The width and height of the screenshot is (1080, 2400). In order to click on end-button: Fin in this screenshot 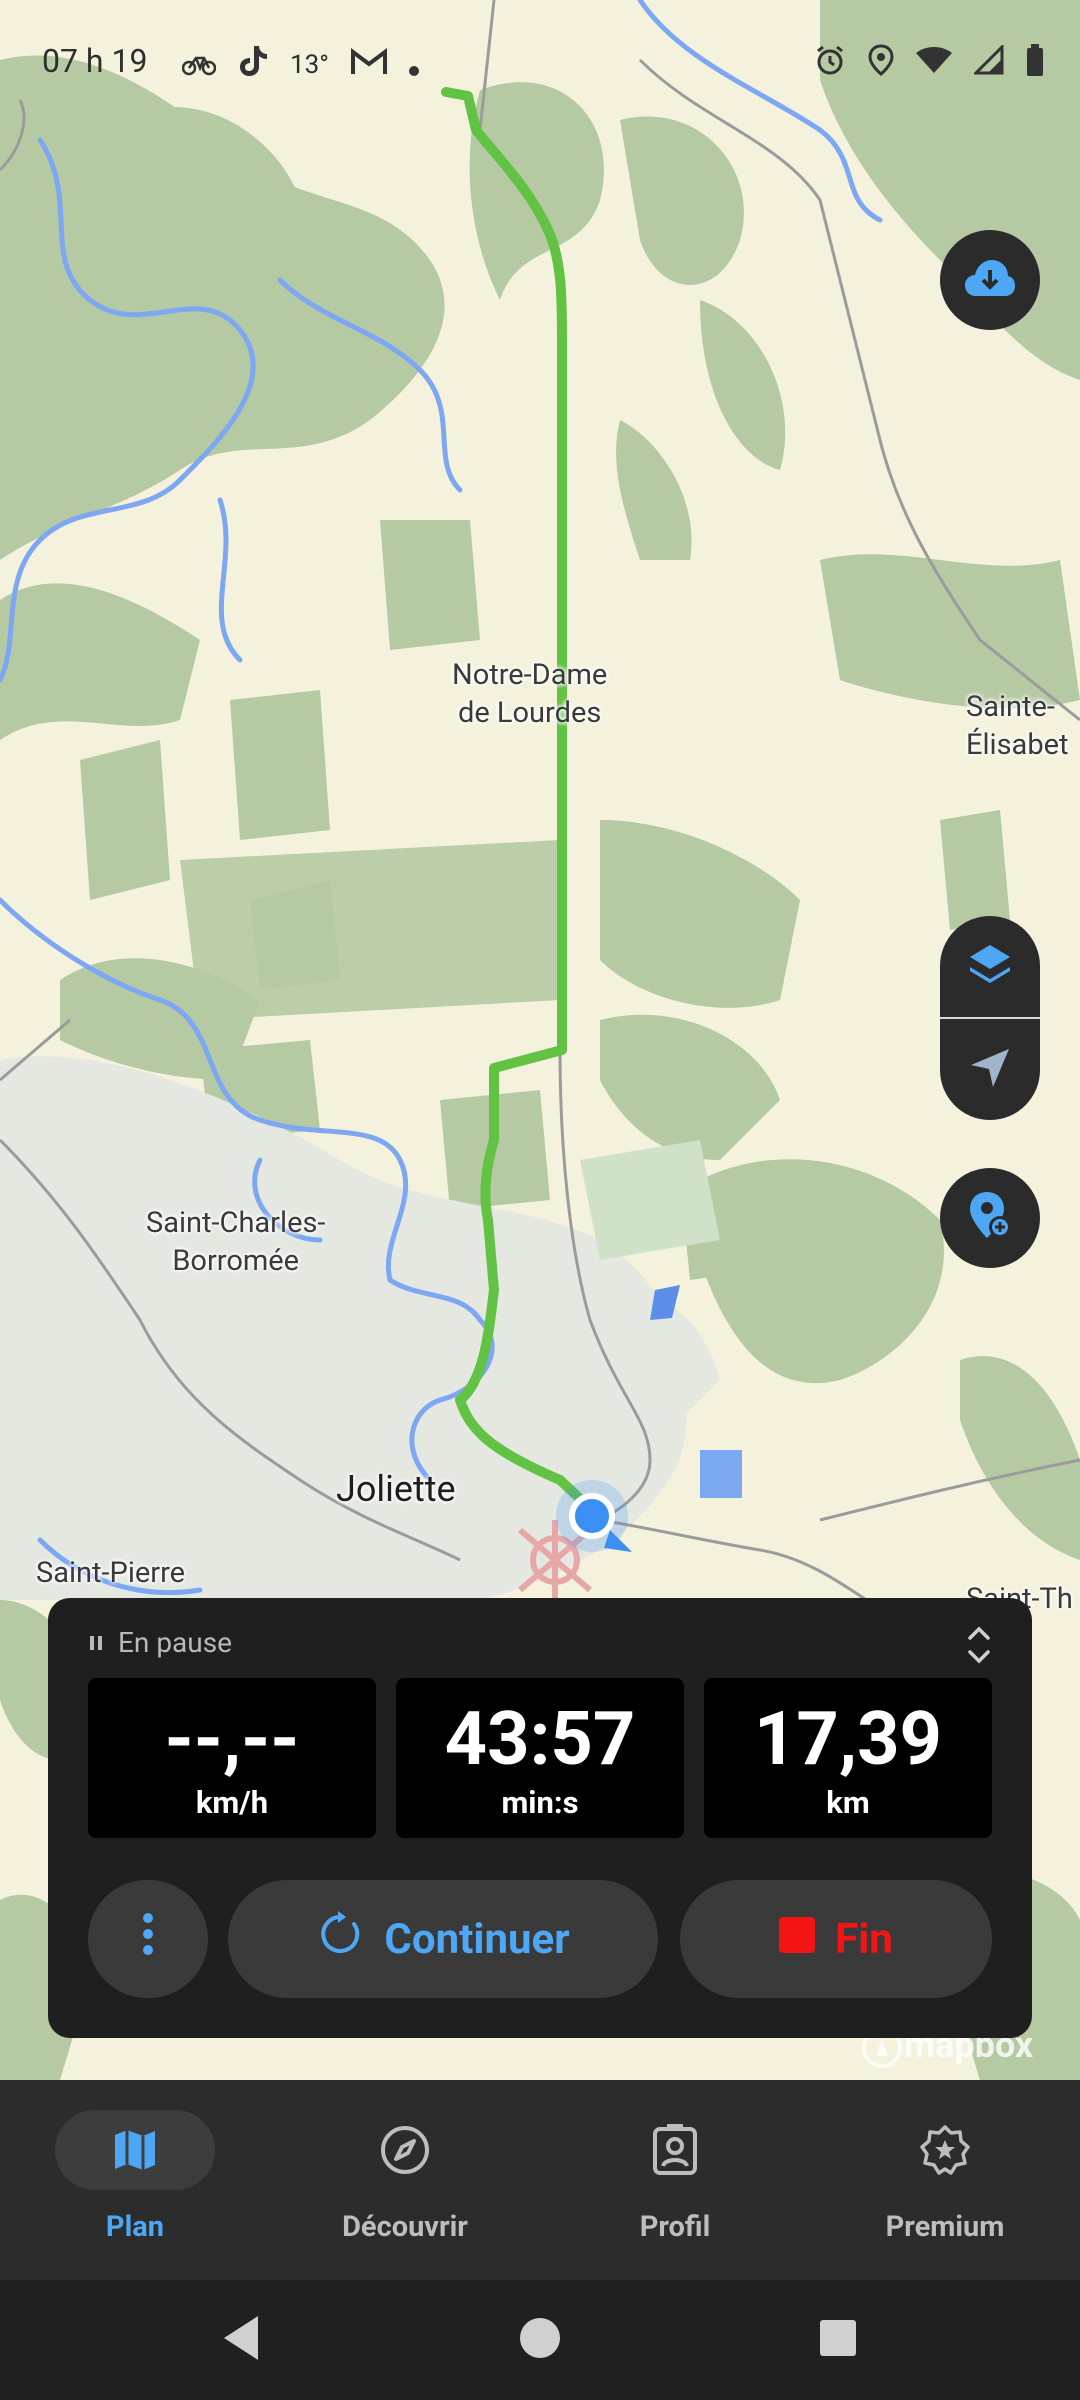, I will do `click(836, 1939)`.